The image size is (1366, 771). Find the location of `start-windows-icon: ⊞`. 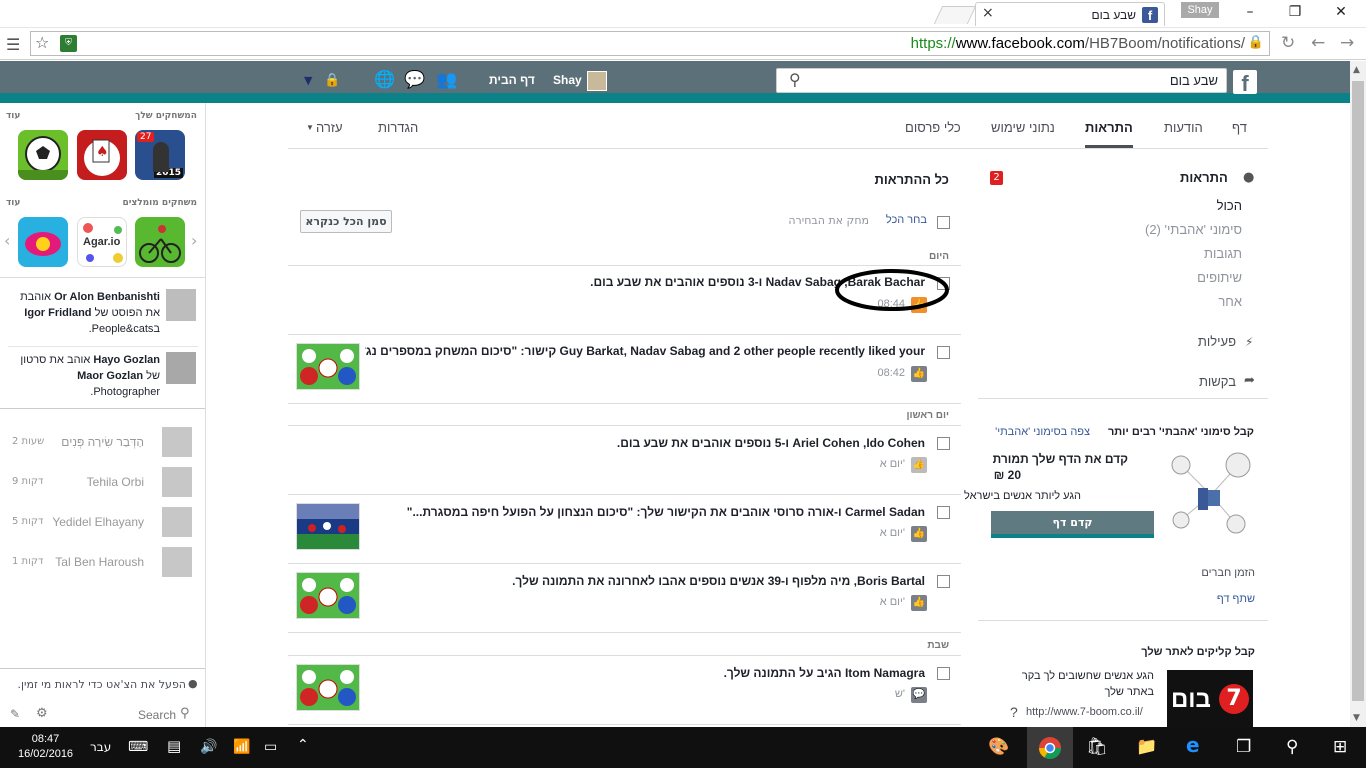

start-windows-icon: ⊞ is located at coordinates (1340, 747).